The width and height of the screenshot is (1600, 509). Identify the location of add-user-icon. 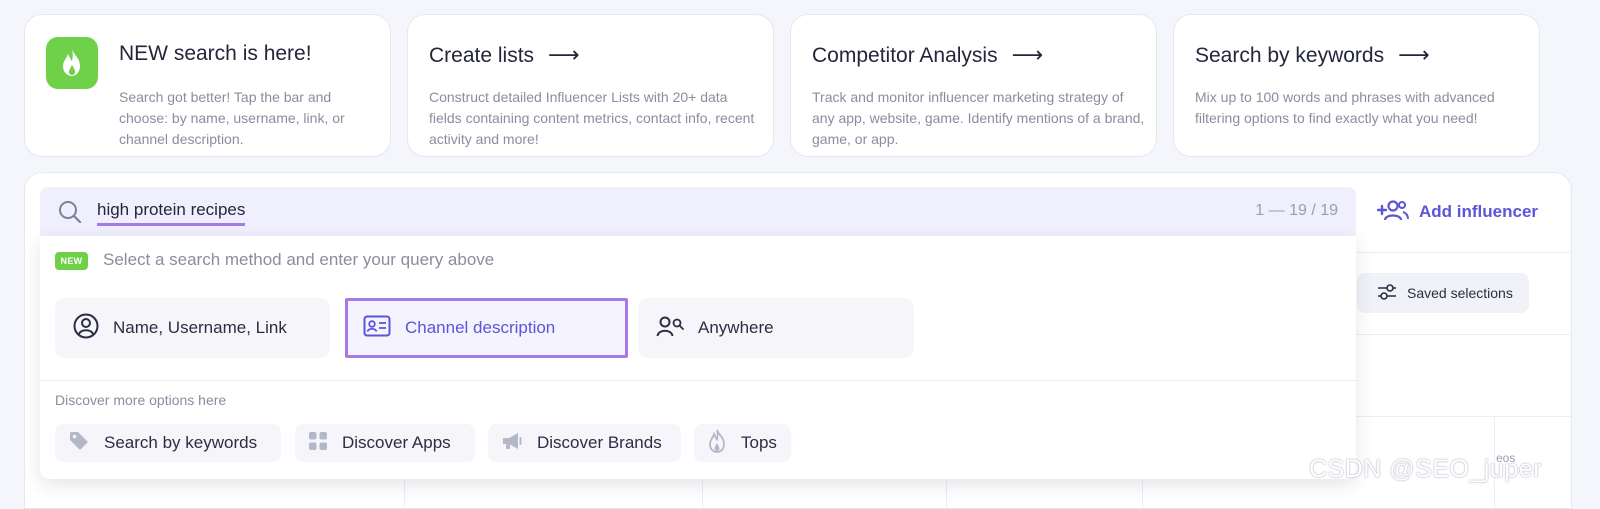
(1392, 212).